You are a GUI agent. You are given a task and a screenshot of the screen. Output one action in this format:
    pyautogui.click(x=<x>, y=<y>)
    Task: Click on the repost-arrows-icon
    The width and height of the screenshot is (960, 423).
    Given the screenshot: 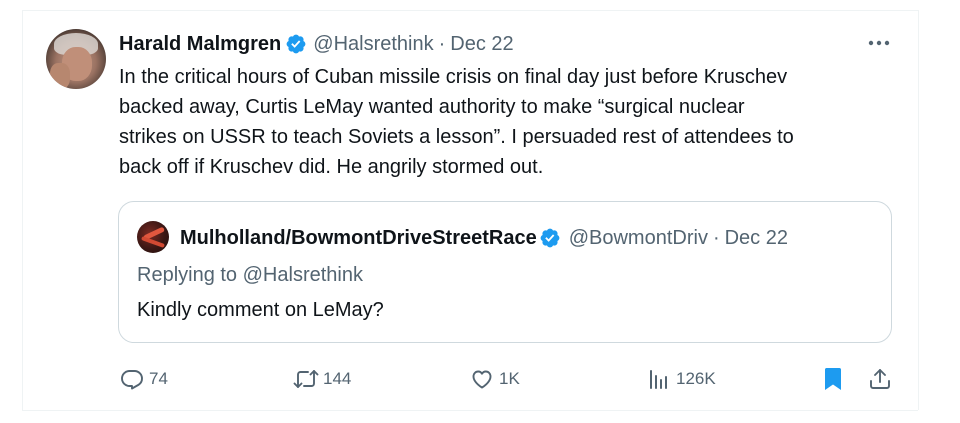 What is the action you would take?
    pyautogui.click(x=306, y=379)
    